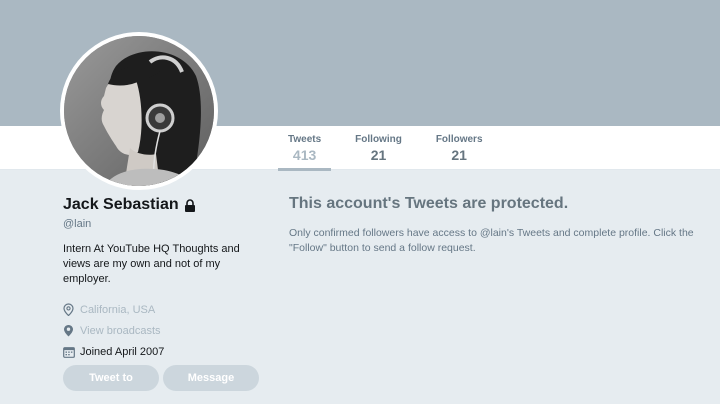 This screenshot has width=720, height=404. What do you see at coordinates (190, 205) in the screenshot?
I see `lock-icon` at bounding box center [190, 205].